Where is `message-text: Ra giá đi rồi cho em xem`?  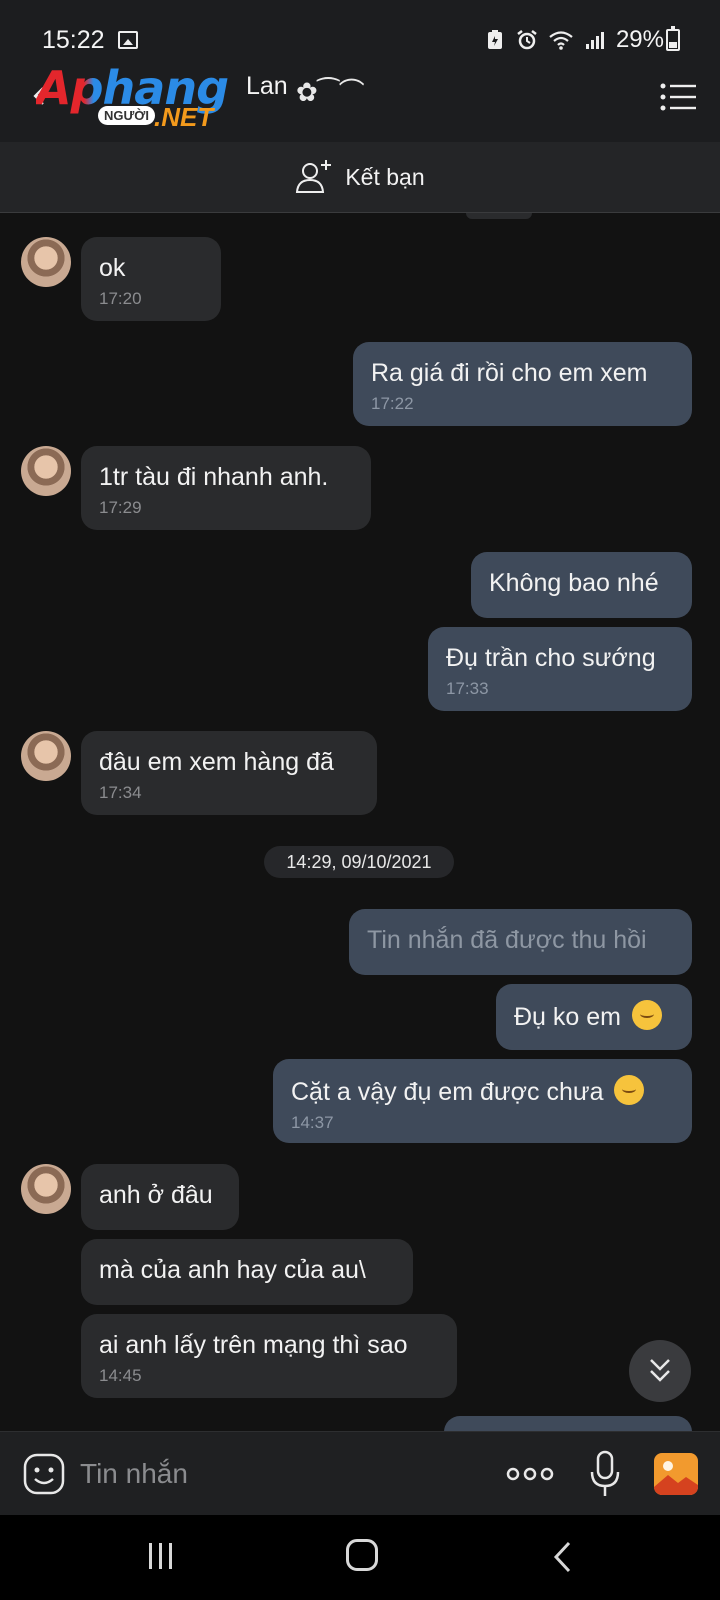
message-text: Ra giá đi rồi cho em xem is located at coordinates (509, 373).